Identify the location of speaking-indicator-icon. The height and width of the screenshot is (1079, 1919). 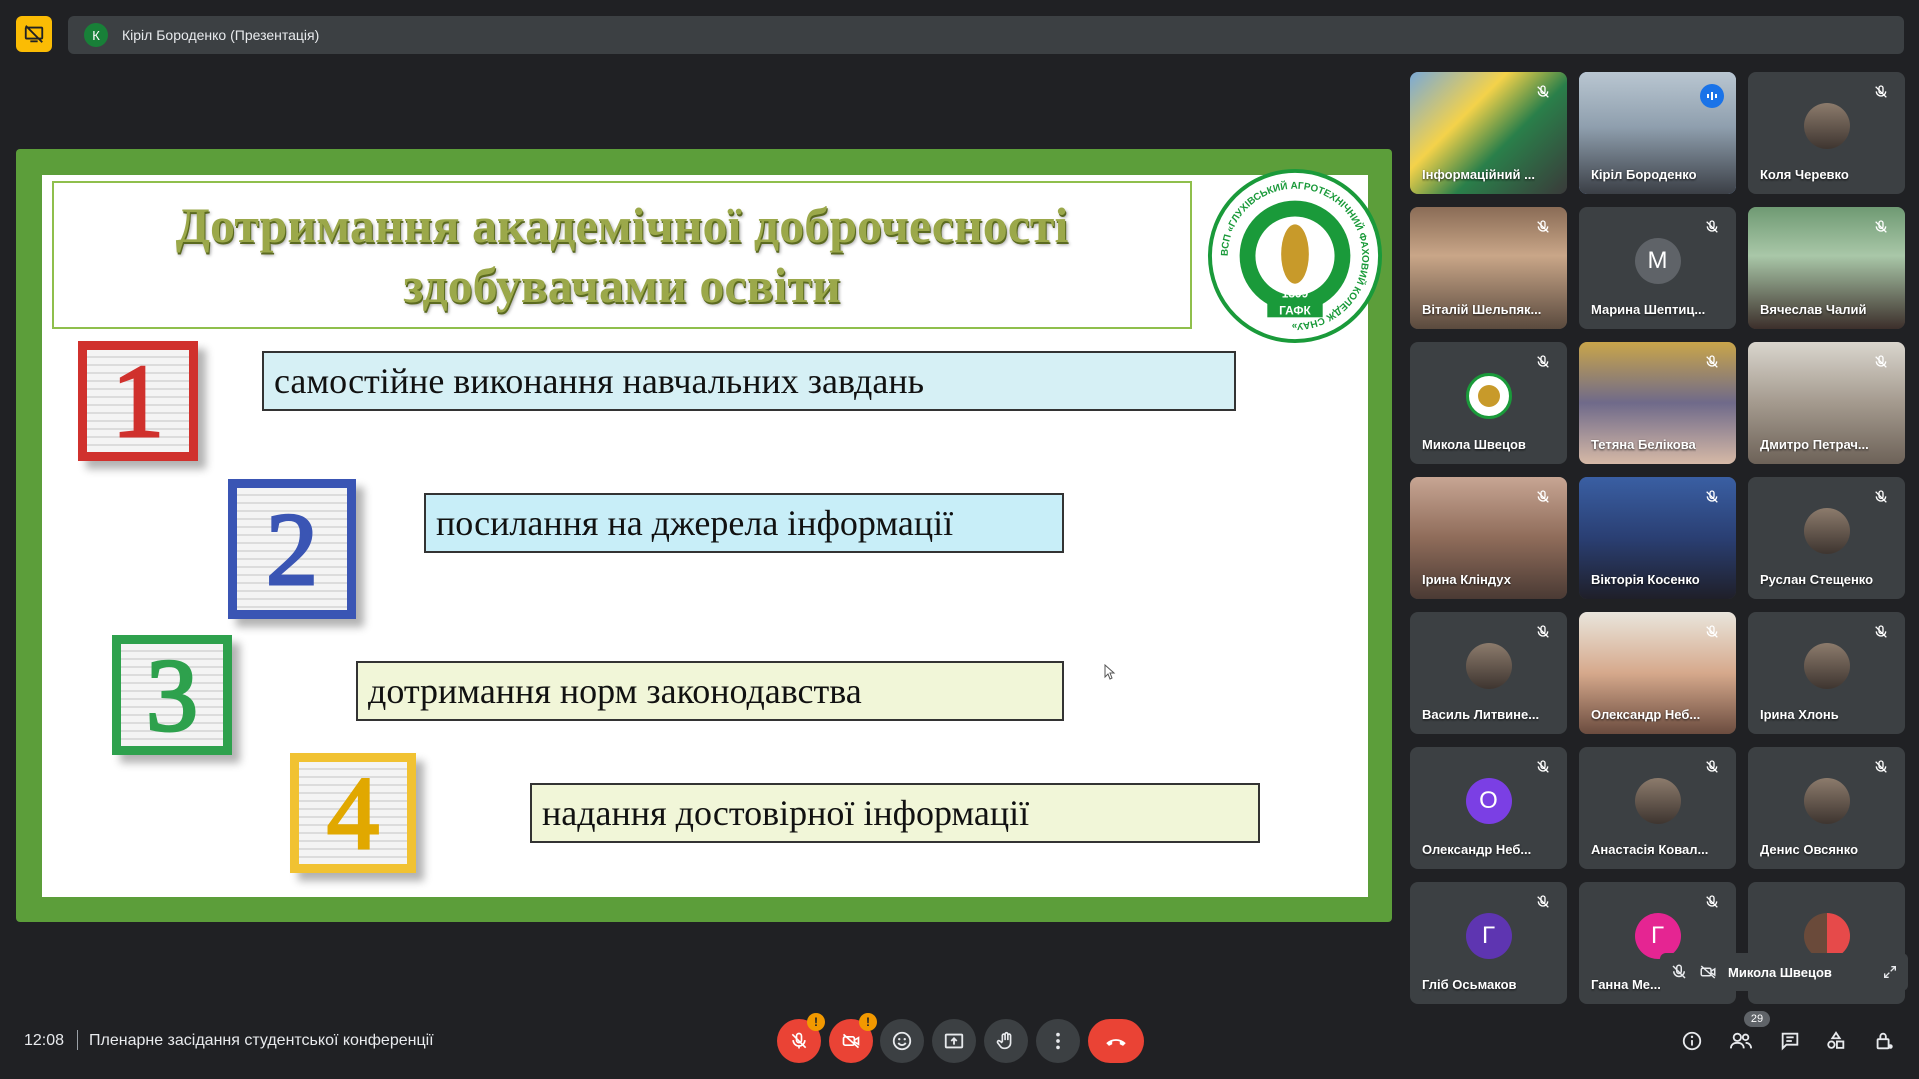
(1712, 96).